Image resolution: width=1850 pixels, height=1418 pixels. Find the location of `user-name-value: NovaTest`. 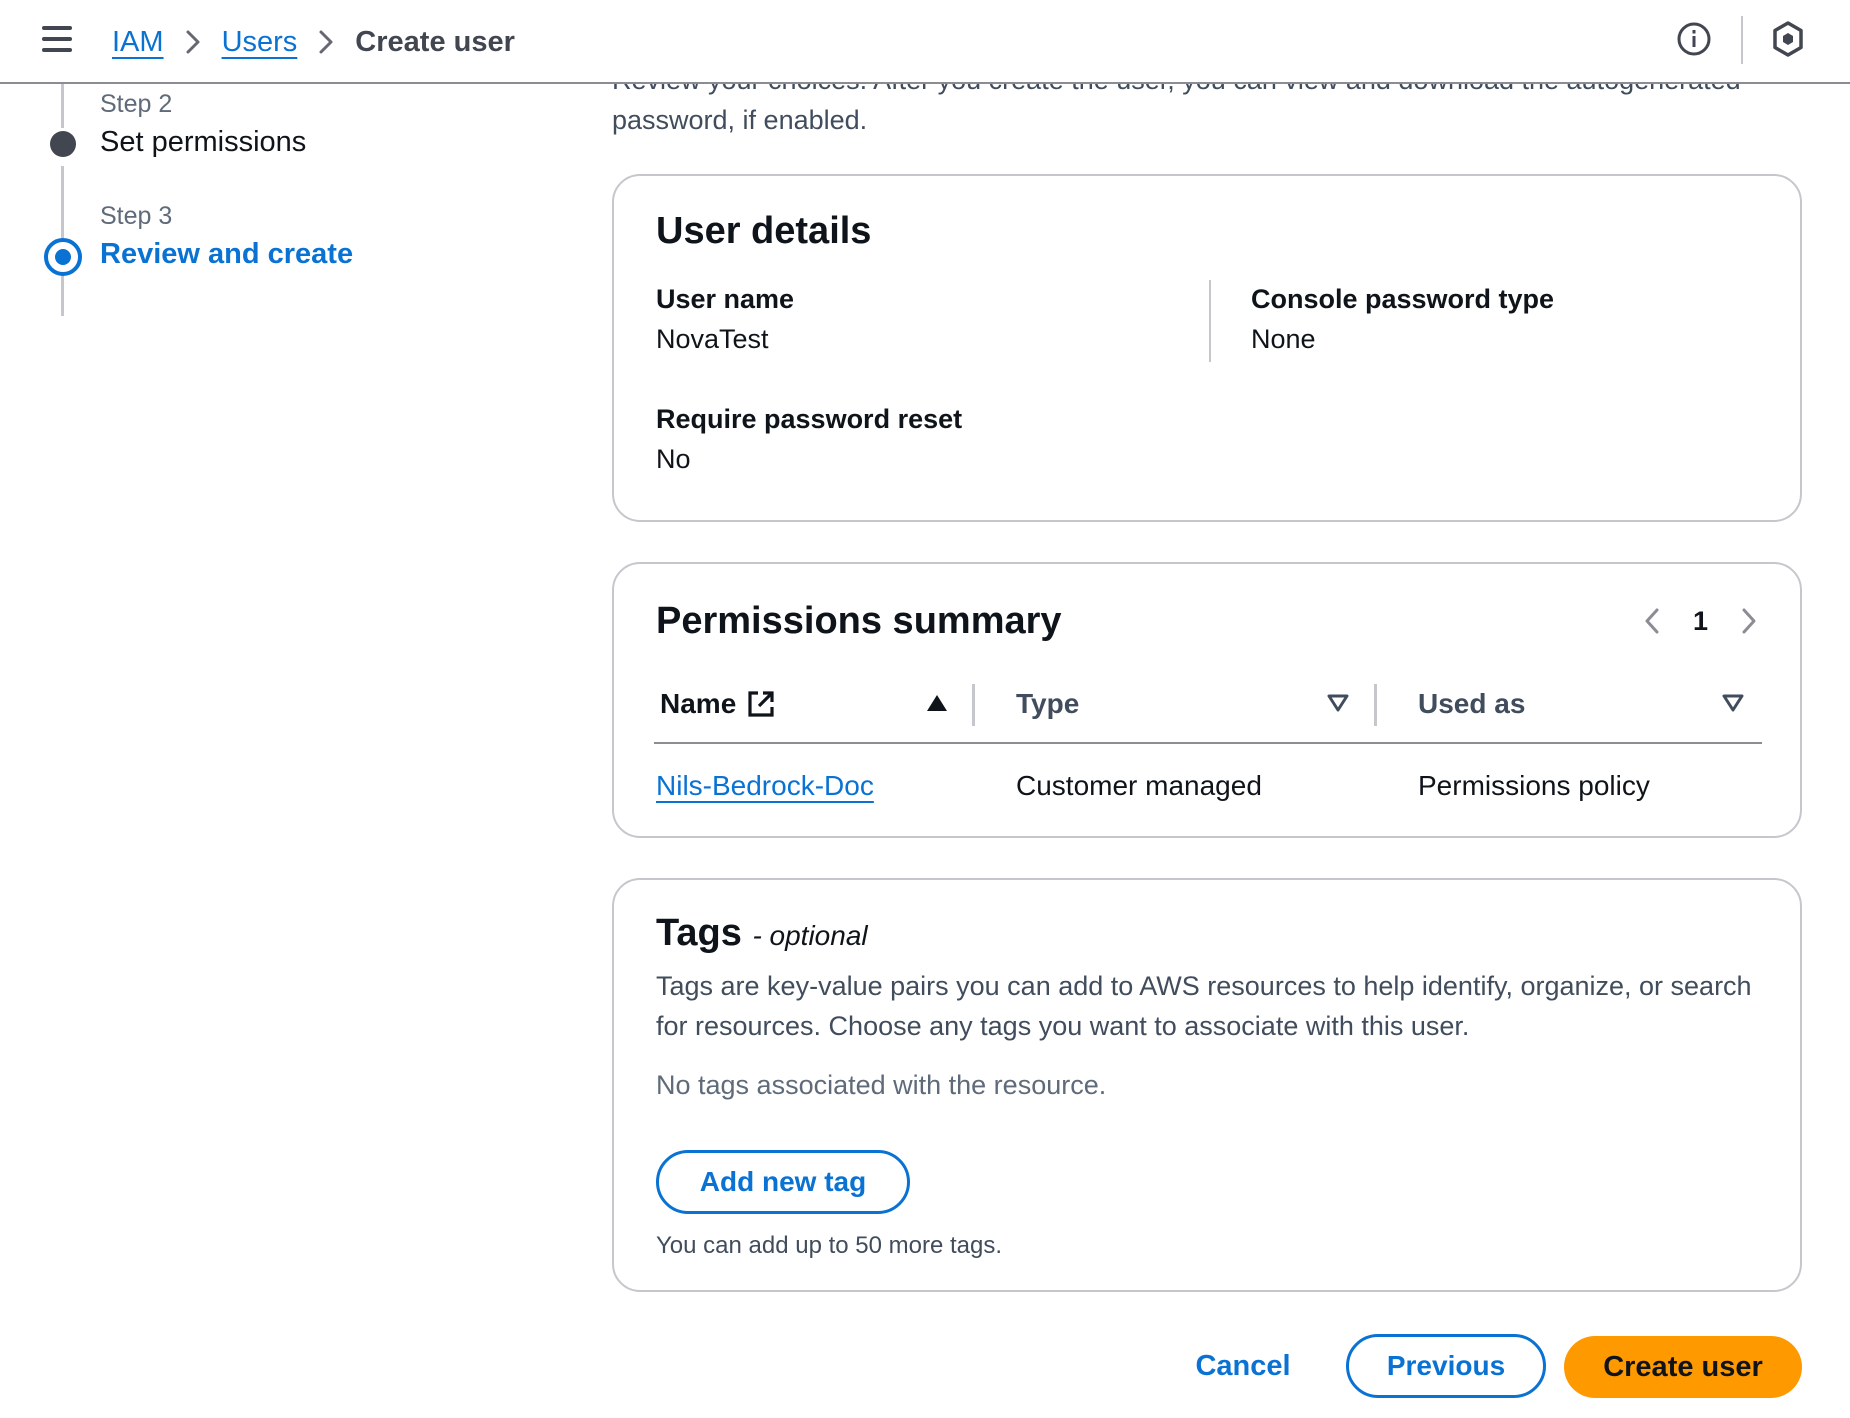

user-name-value: NovaTest is located at coordinates (712, 339).